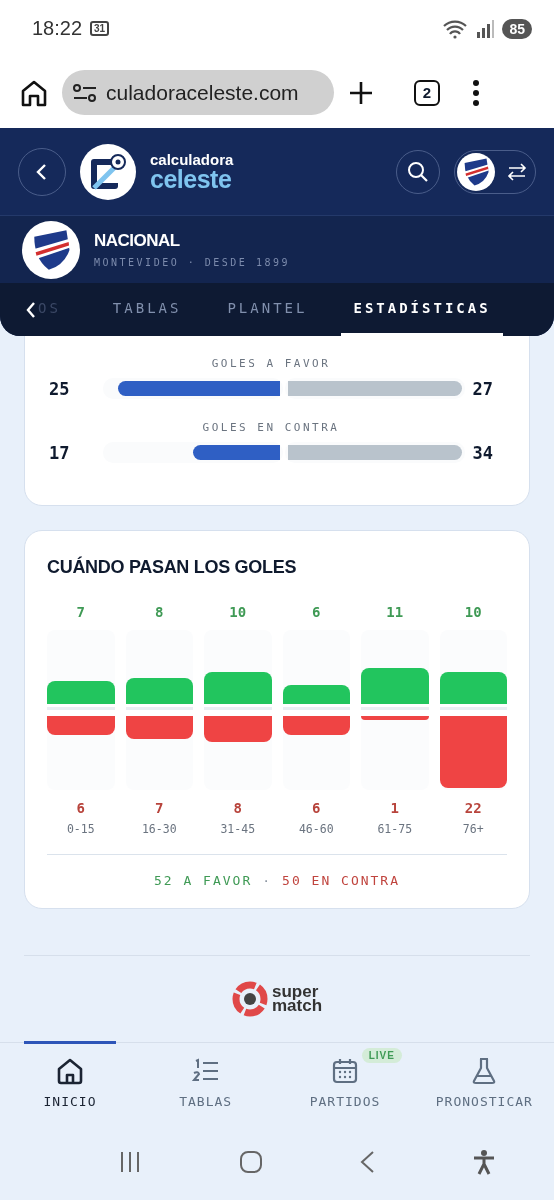 Image resolution: width=554 pixels, height=1200 pixels. Describe the element at coordinates (395, 613) in the screenshot. I see `goals-for-value: 11` at that location.